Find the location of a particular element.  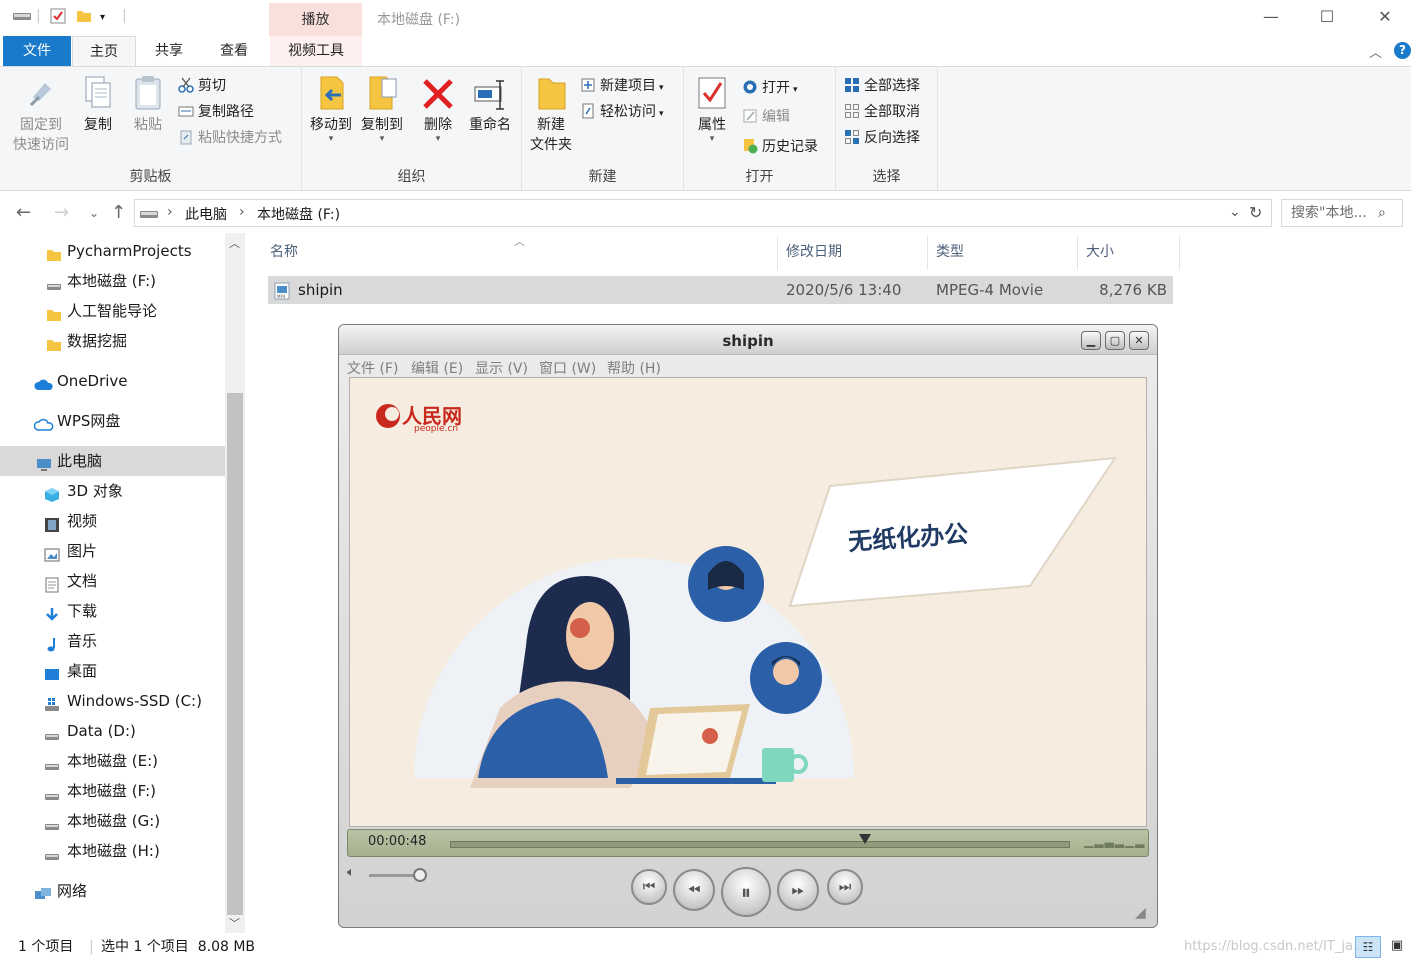

new-folder-button: 新建 文件夹 is located at coordinates (551, 114).